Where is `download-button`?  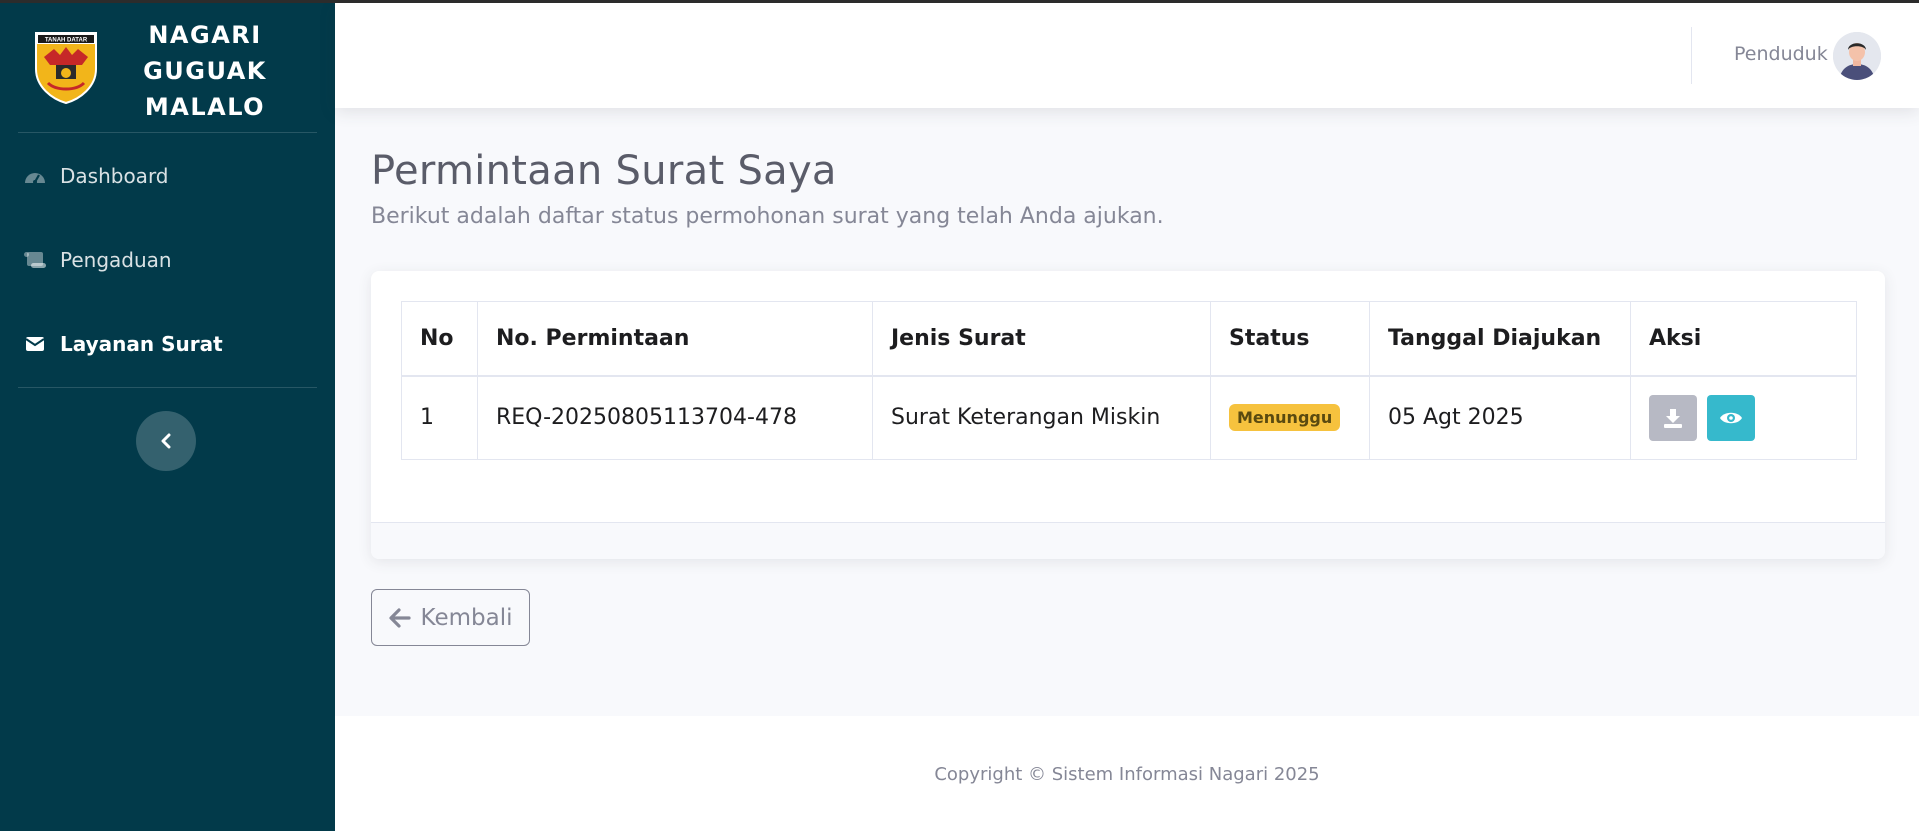
download-button is located at coordinates (1673, 417).